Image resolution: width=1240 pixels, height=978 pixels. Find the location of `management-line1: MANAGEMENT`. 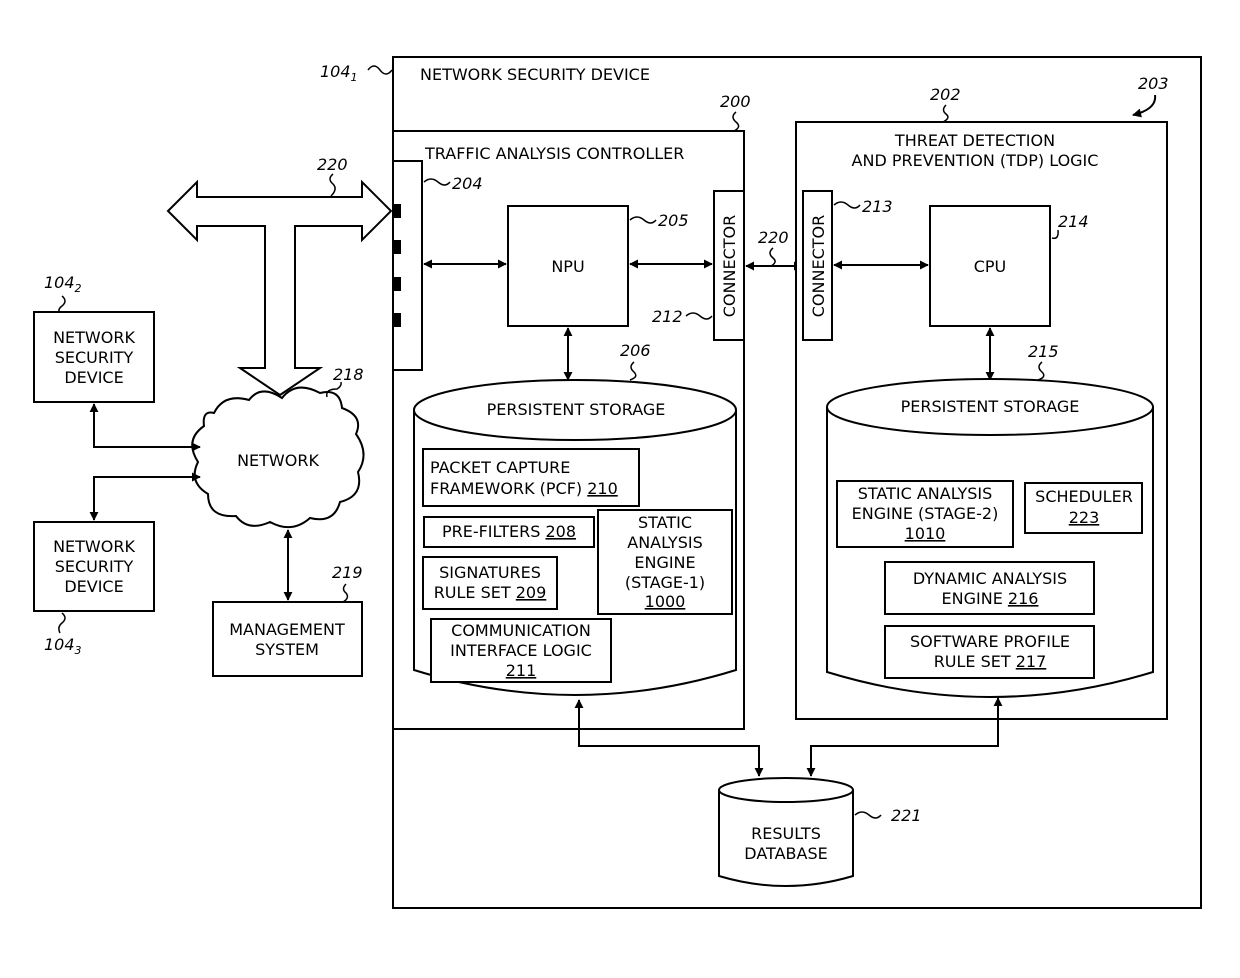

management-line1: MANAGEMENT is located at coordinates (287, 629).